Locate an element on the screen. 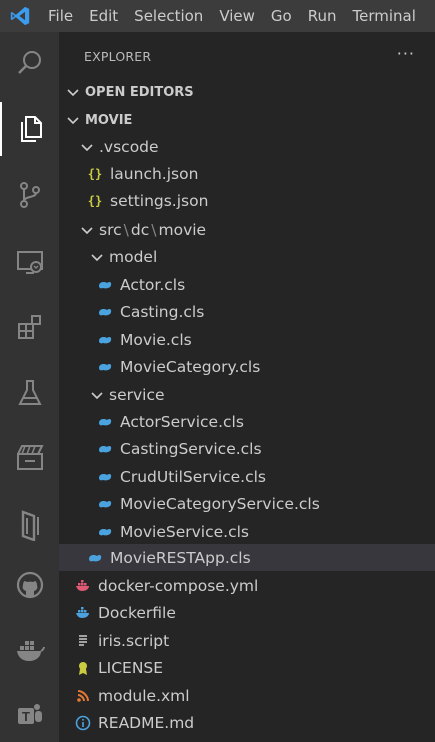 Image resolution: width=435 pixels, height=742 pixels. file-label: README.md is located at coordinates (146, 722).